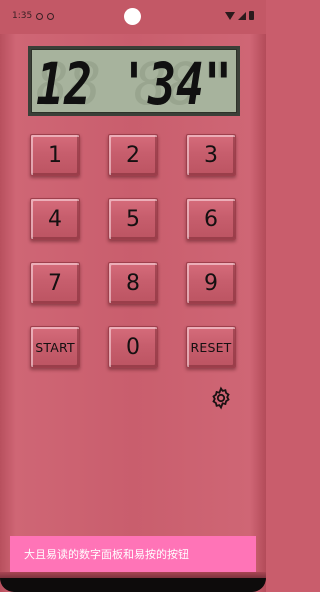 The image size is (320, 592). I want to click on signal-icon, so click(242, 15).